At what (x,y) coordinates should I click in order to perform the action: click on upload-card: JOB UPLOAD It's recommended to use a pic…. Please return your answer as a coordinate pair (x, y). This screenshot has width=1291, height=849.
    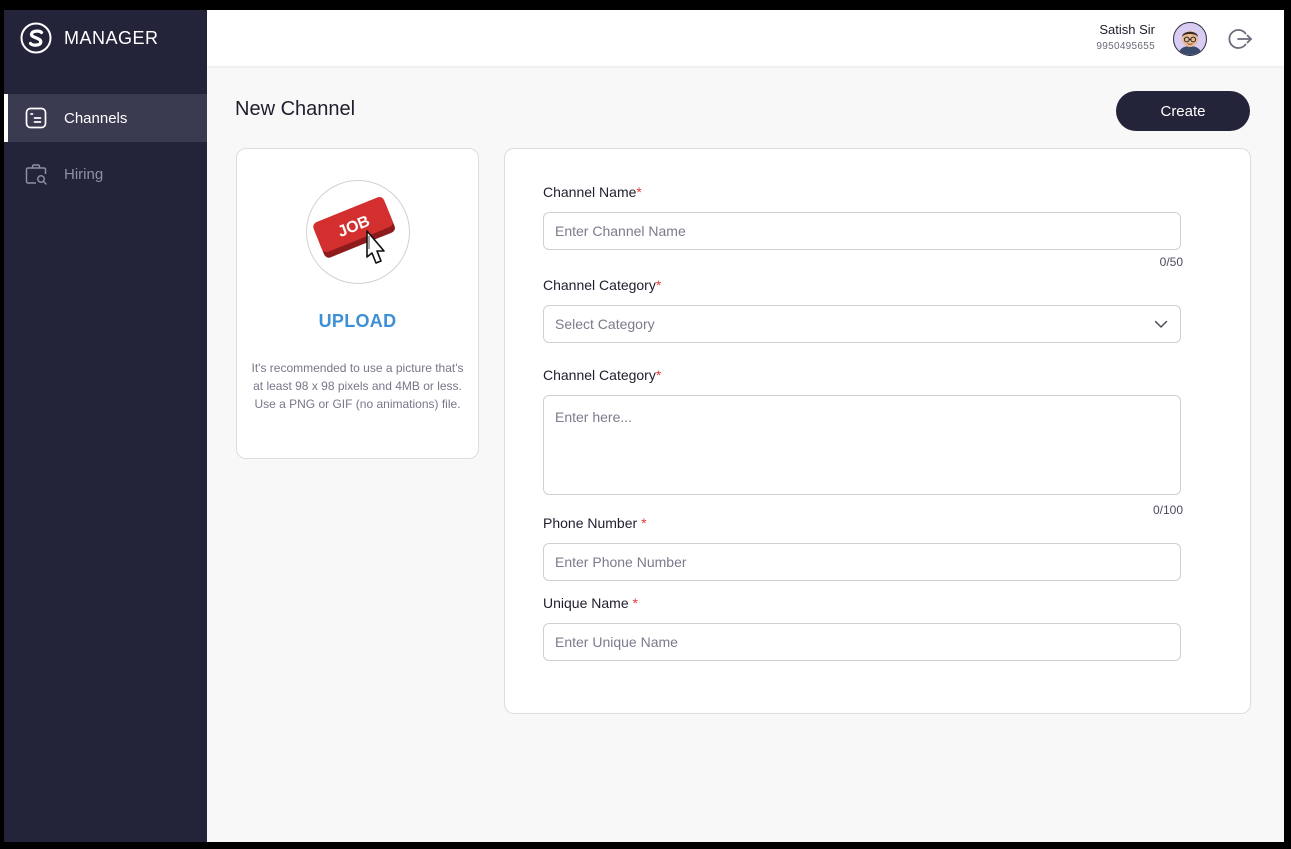
    Looking at the image, I should click on (357, 303).